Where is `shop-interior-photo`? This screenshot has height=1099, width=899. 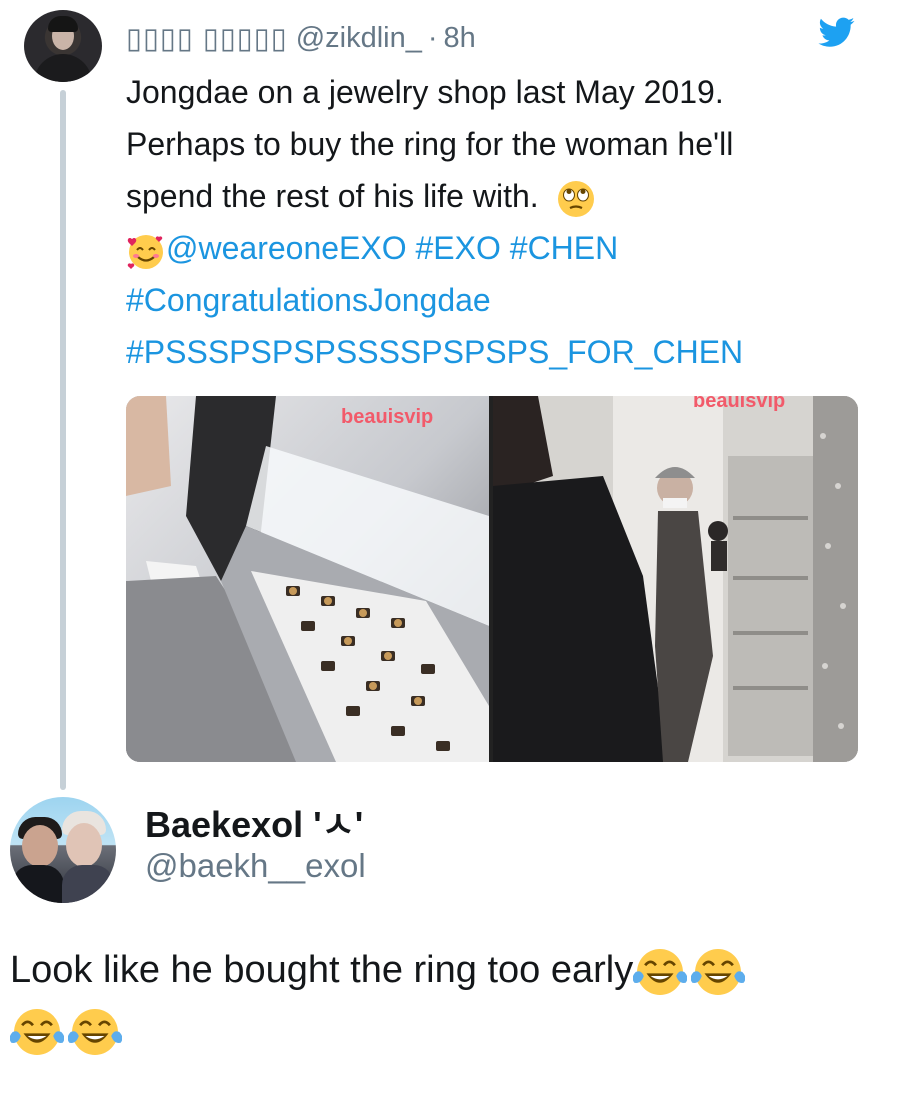
shop-interior-photo is located at coordinates (675, 579).